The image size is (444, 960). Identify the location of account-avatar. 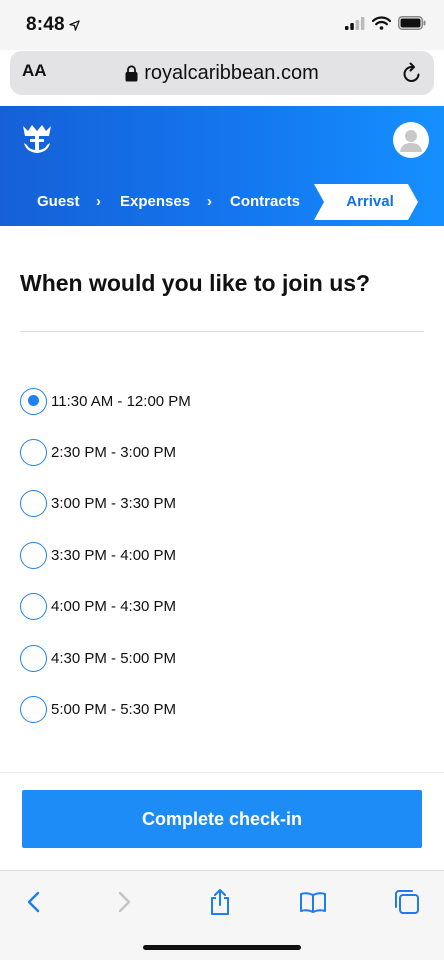
(411, 140).